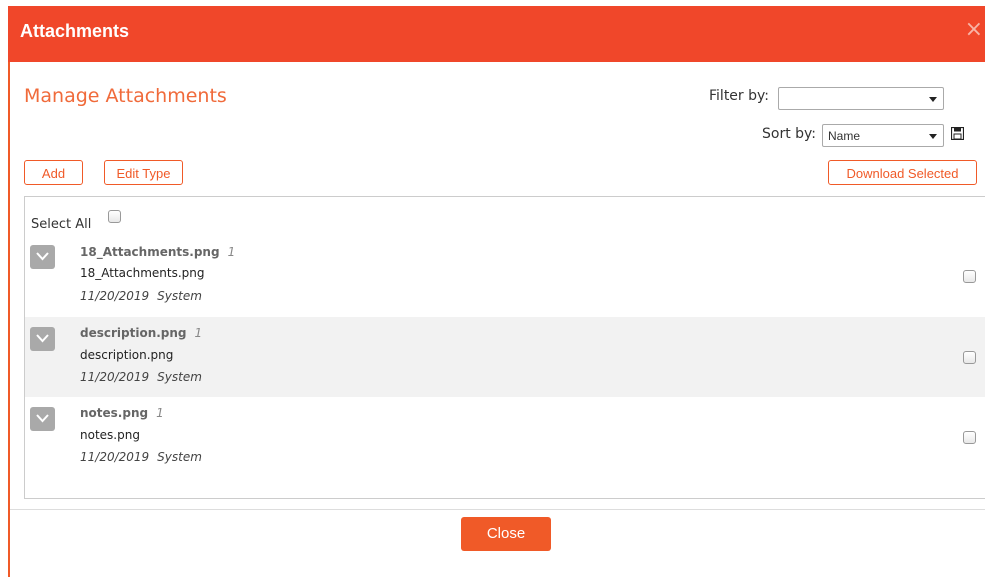 This screenshot has height=577, width=985. I want to click on list-item: notes.png 1 notes.png 11/20/2019 System, so click(505, 437).